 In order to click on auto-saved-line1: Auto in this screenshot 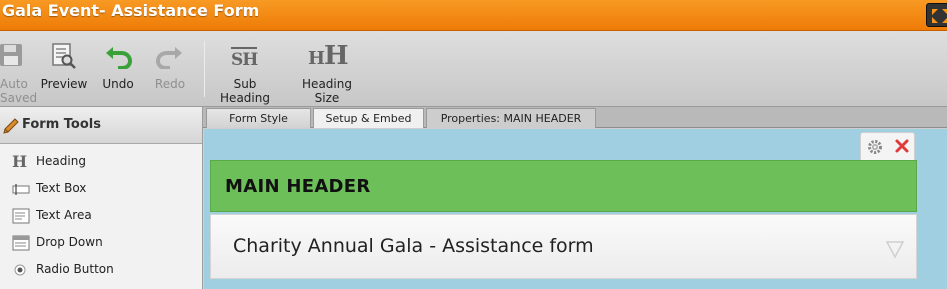, I will do `click(14, 84)`.